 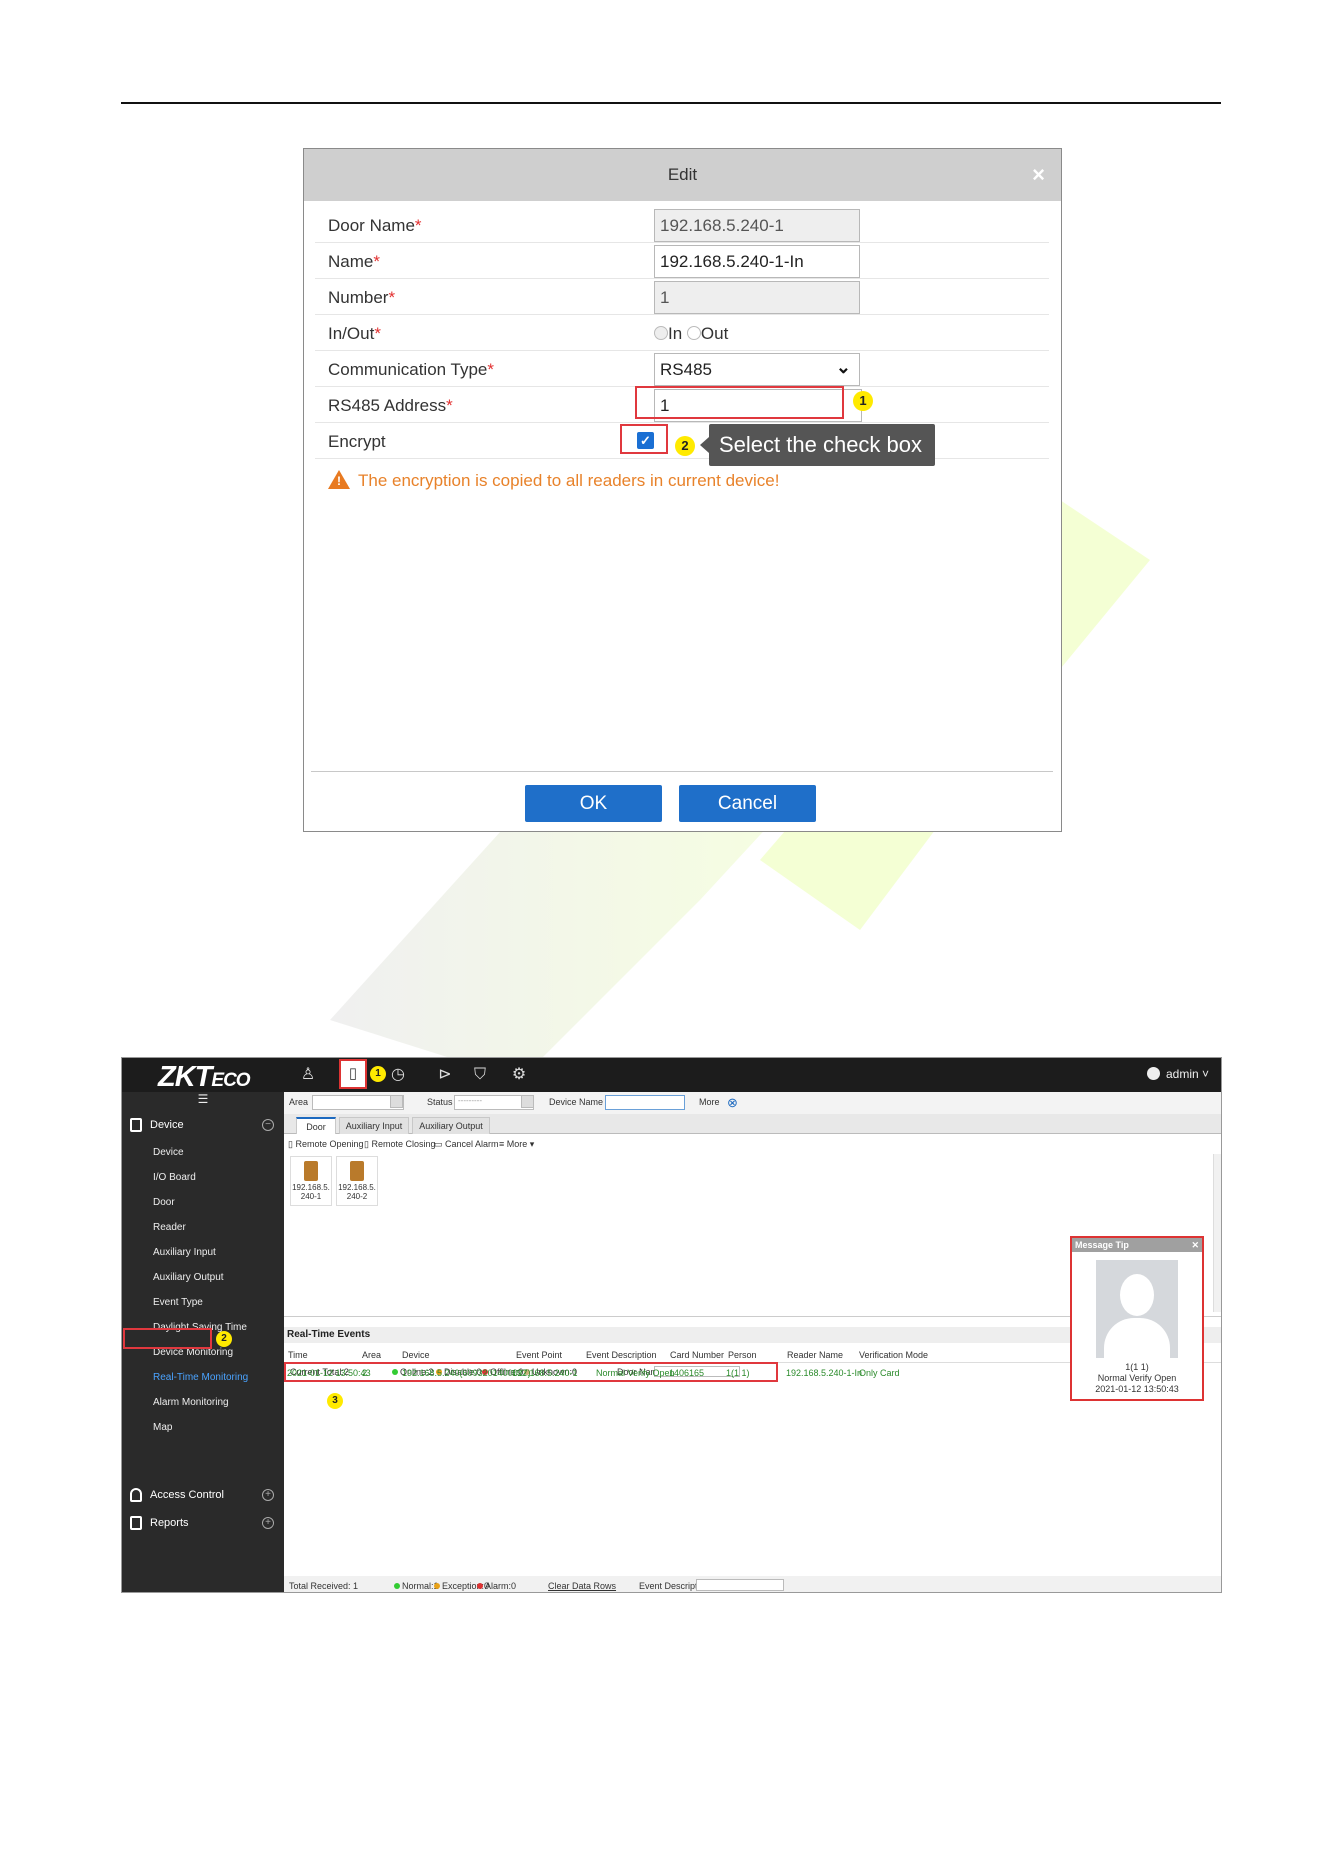 I want to click on top-step-badge-1: 1, so click(x=378, y=1074).